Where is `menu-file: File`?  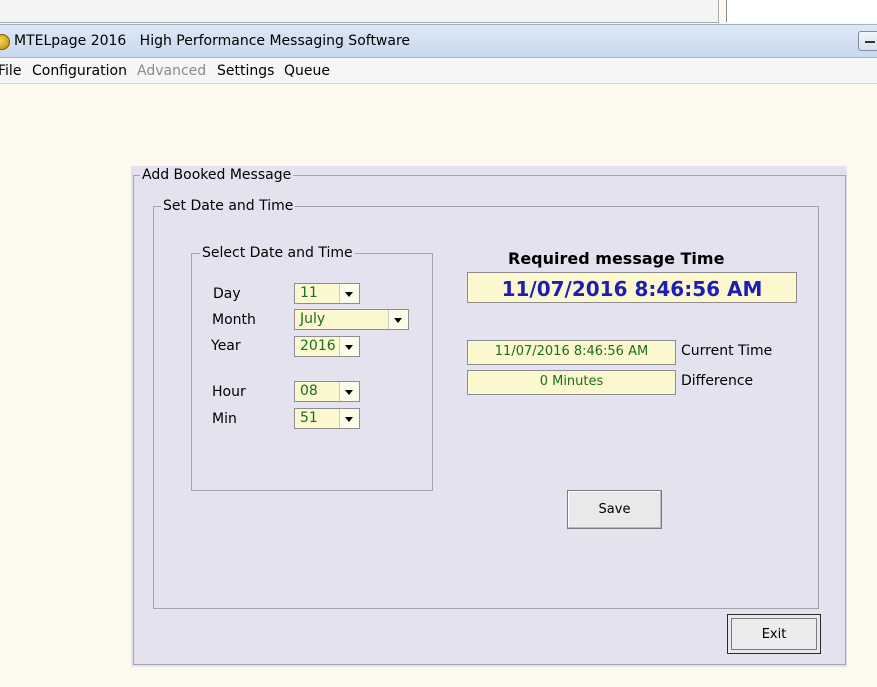 menu-file: File is located at coordinates (10, 71).